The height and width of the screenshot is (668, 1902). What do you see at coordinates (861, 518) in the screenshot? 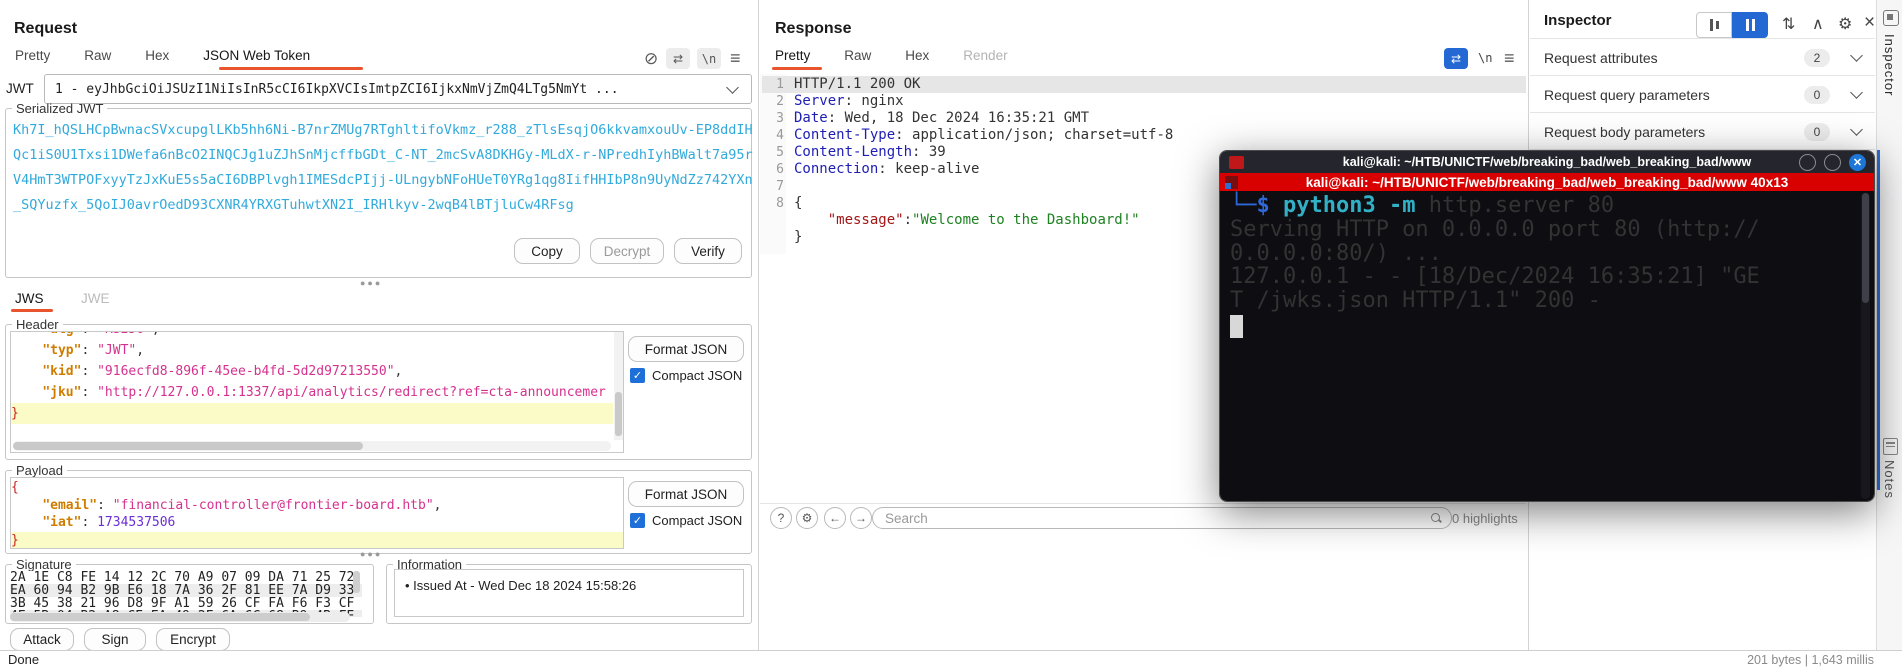
I see `next-match-icon: →` at bounding box center [861, 518].